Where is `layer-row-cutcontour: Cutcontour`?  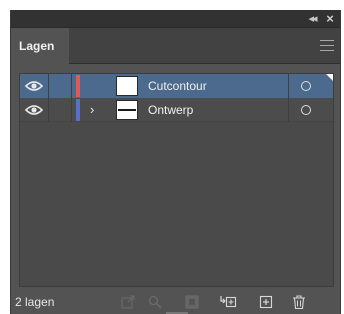 layer-row-cutcontour: Cutcontour is located at coordinates (176, 86).